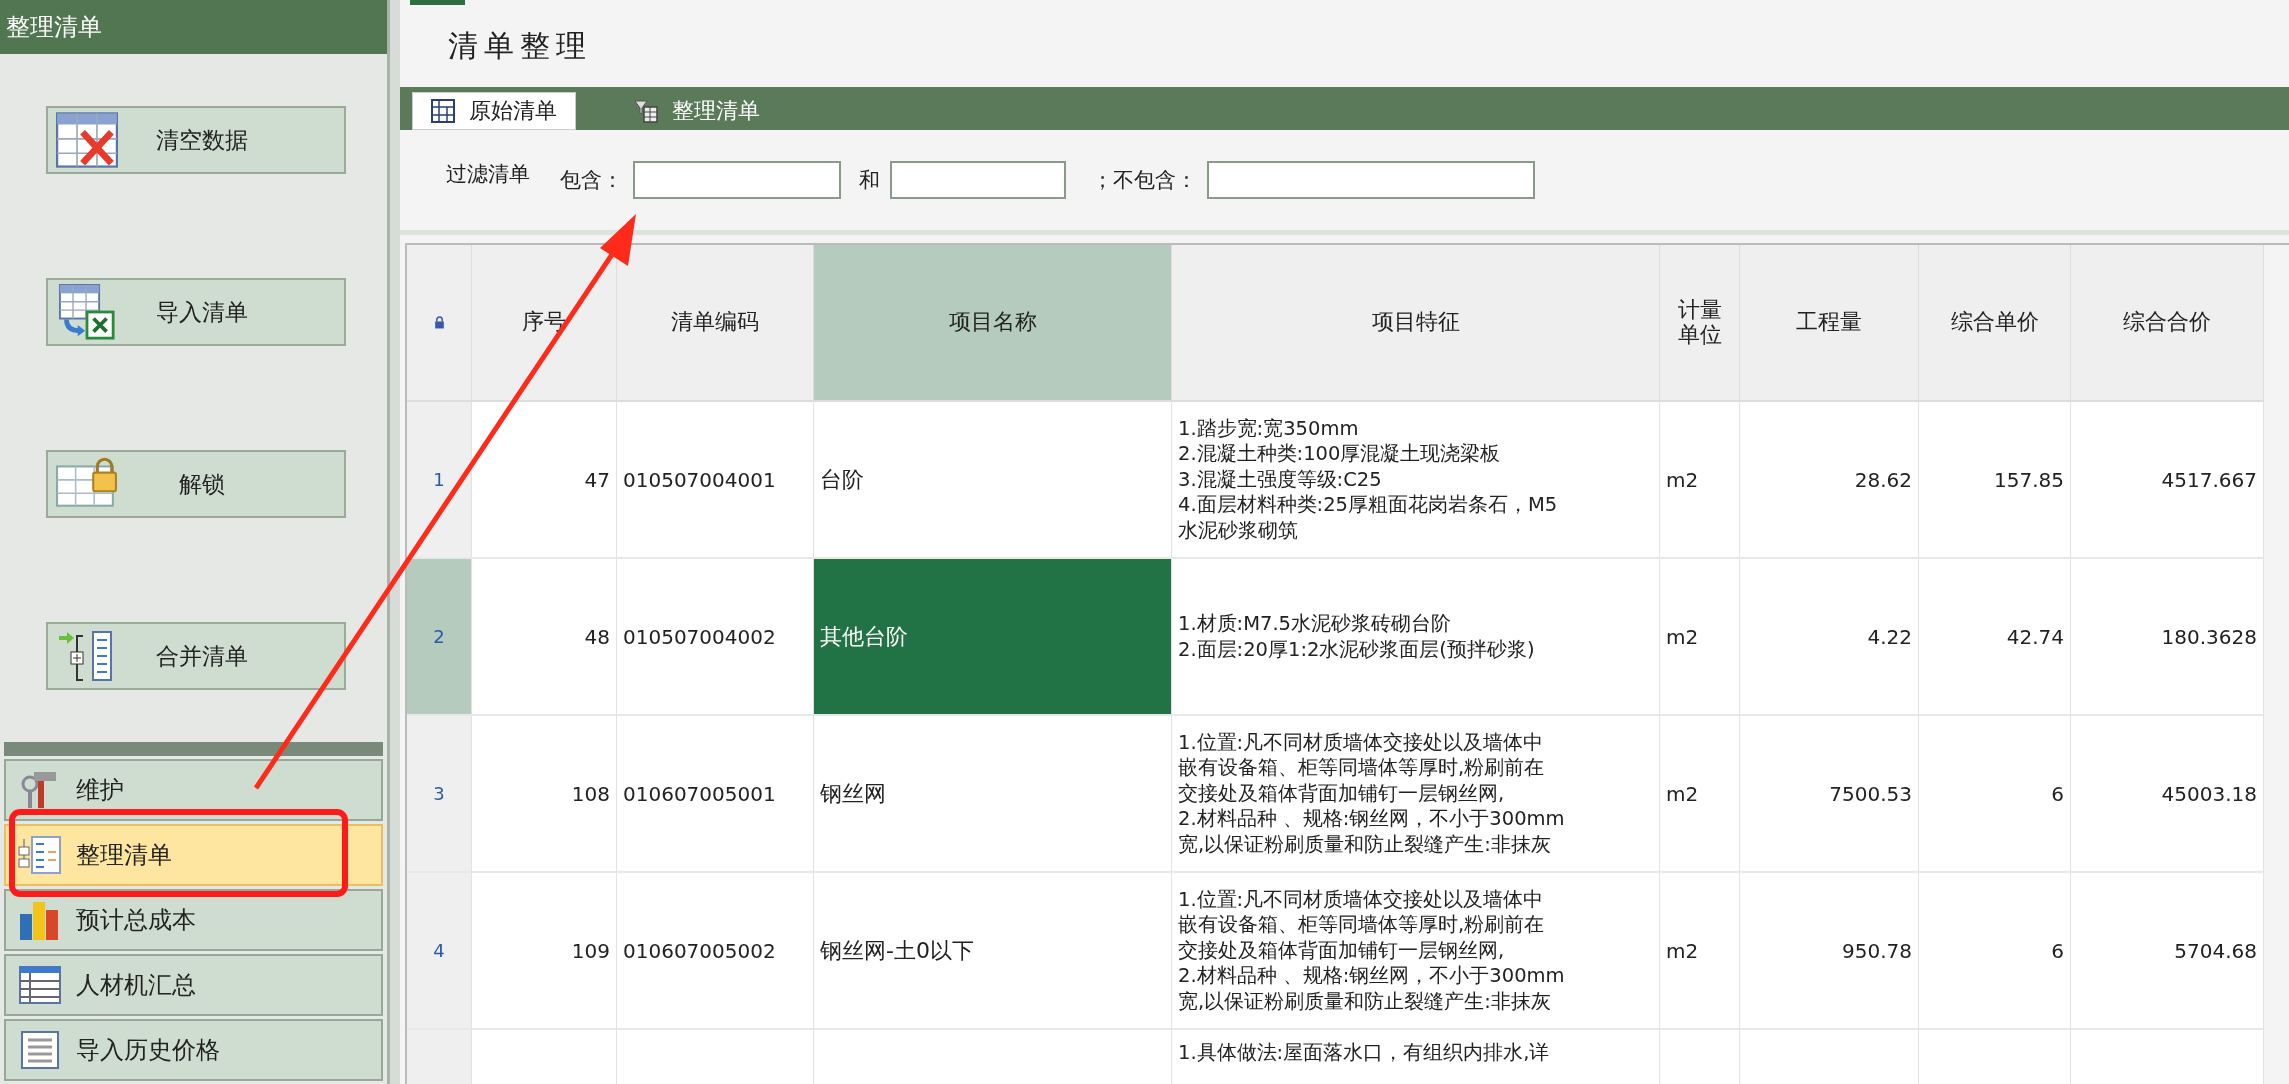 This screenshot has height=1084, width=2289. What do you see at coordinates (193, 1050) in the screenshot?
I see `nav-item: 导入历史价格` at bounding box center [193, 1050].